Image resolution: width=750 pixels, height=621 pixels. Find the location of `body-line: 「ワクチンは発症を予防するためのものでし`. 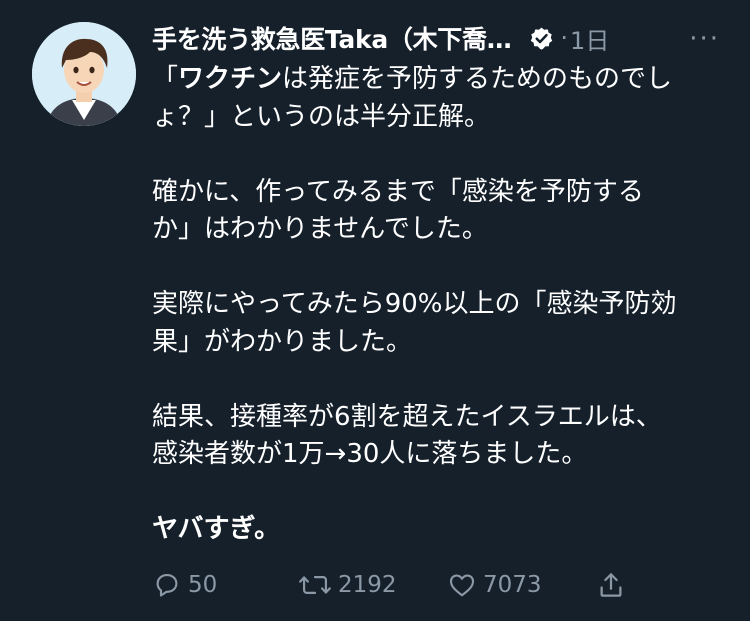

body-line: 「ワクチンは発症を予防するためのものでし is located at coordinates (437, 80).